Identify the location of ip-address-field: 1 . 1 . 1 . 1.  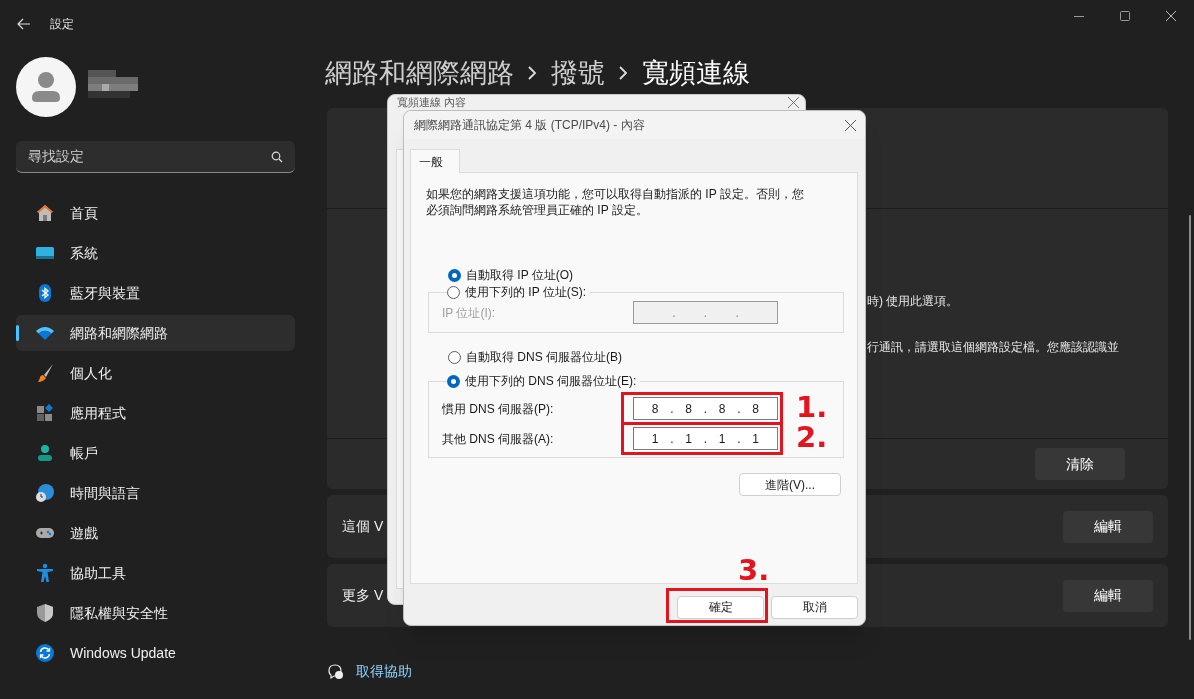
(705, 438).